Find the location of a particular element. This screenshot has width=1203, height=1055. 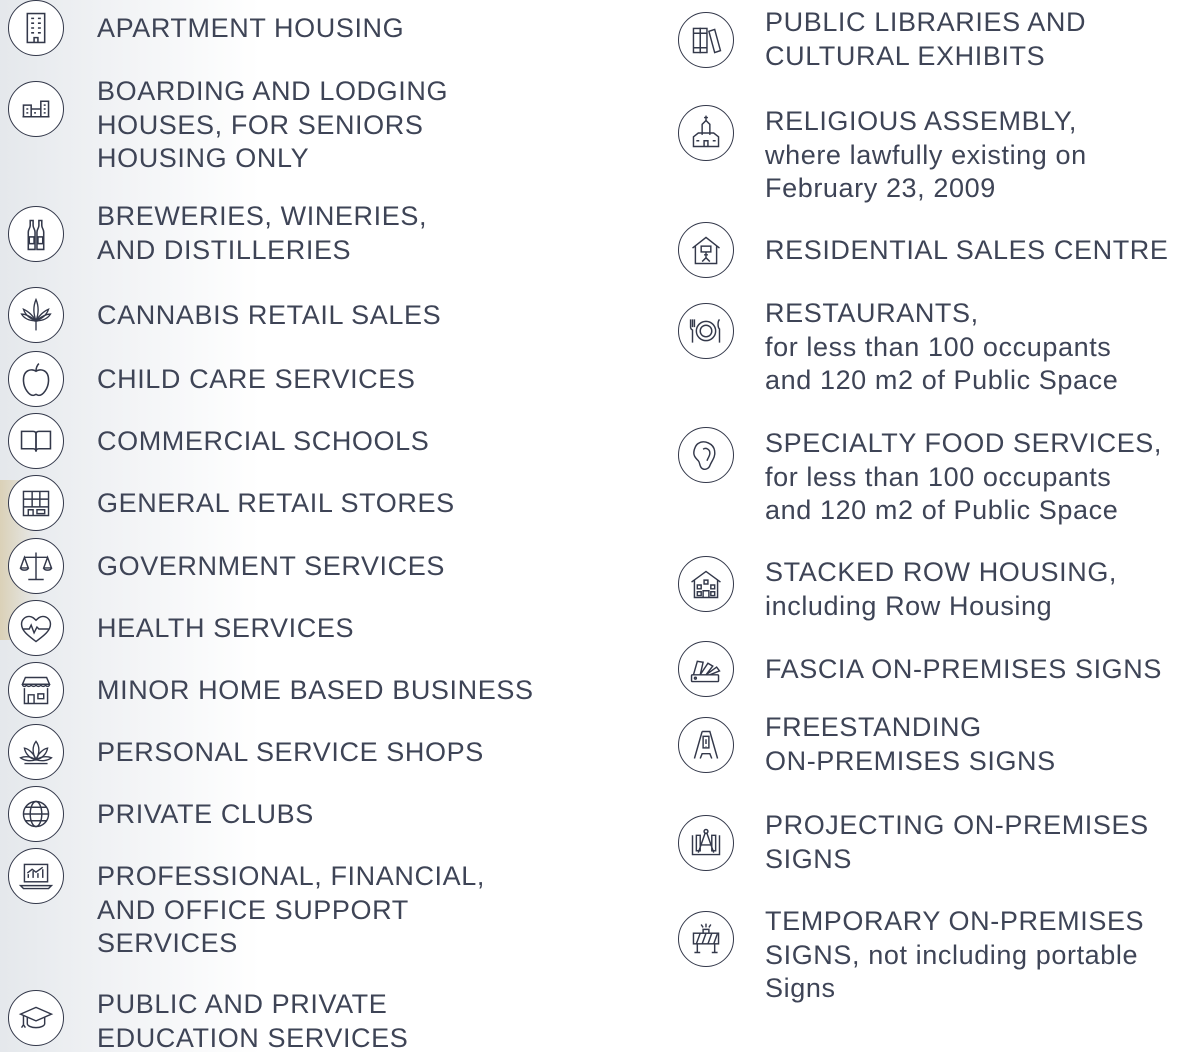

books-icon is located at coordinates (706, 40).